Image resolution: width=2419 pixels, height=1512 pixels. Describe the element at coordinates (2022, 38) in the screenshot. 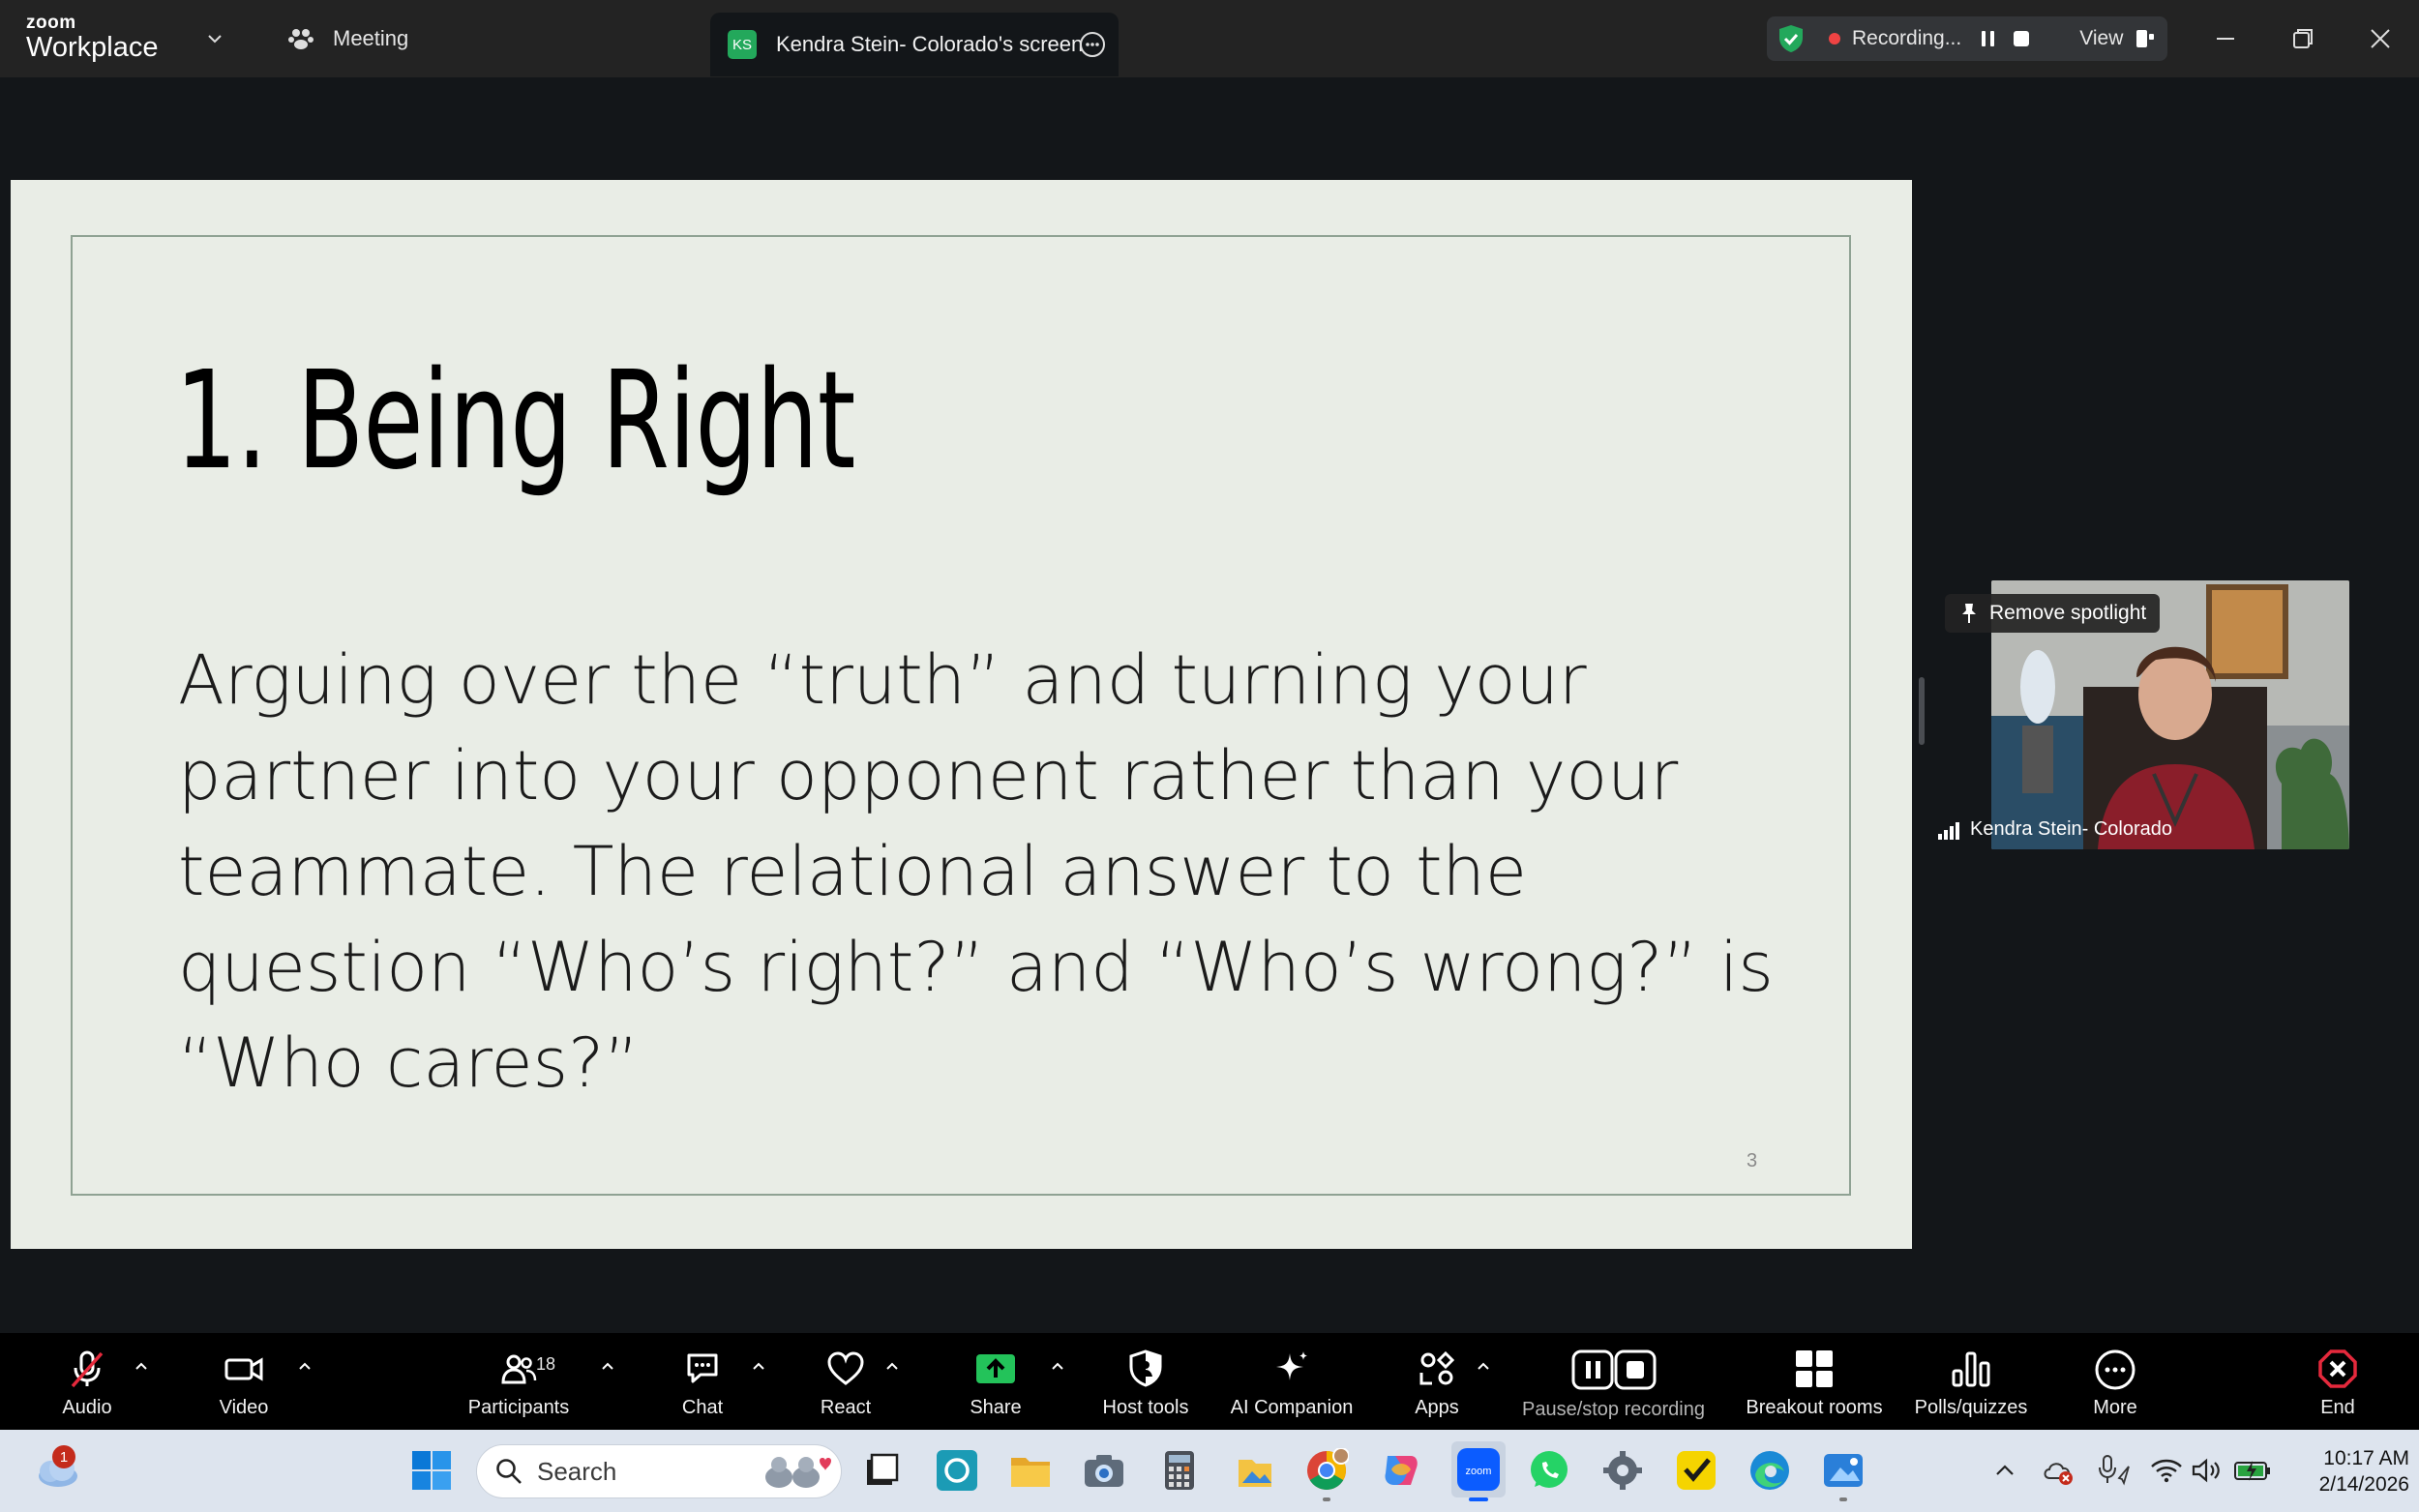

I see `stop-recording-icon` at that location.